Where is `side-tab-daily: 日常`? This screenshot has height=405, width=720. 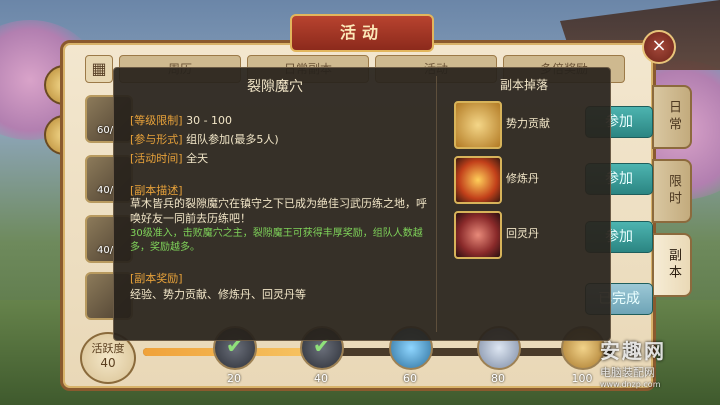 side-tab-daily: 日常 is located at coordinates (672, 117).